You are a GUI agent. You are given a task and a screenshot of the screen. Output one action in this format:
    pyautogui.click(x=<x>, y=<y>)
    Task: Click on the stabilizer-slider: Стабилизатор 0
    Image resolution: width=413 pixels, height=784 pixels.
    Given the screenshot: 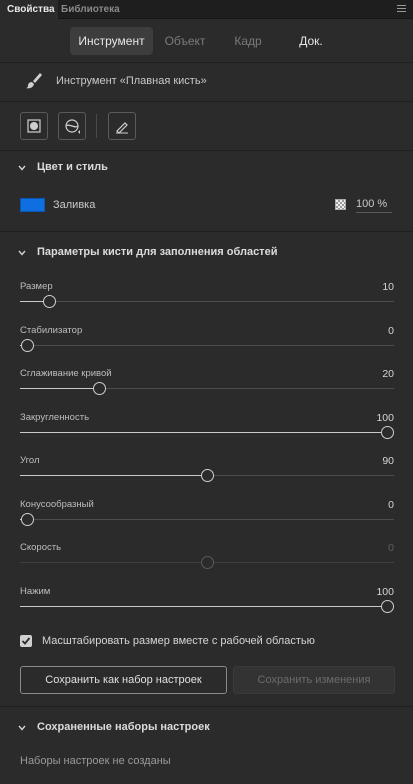 What is the action you would take?
    pyautogui.click(x=207, y=347)
    